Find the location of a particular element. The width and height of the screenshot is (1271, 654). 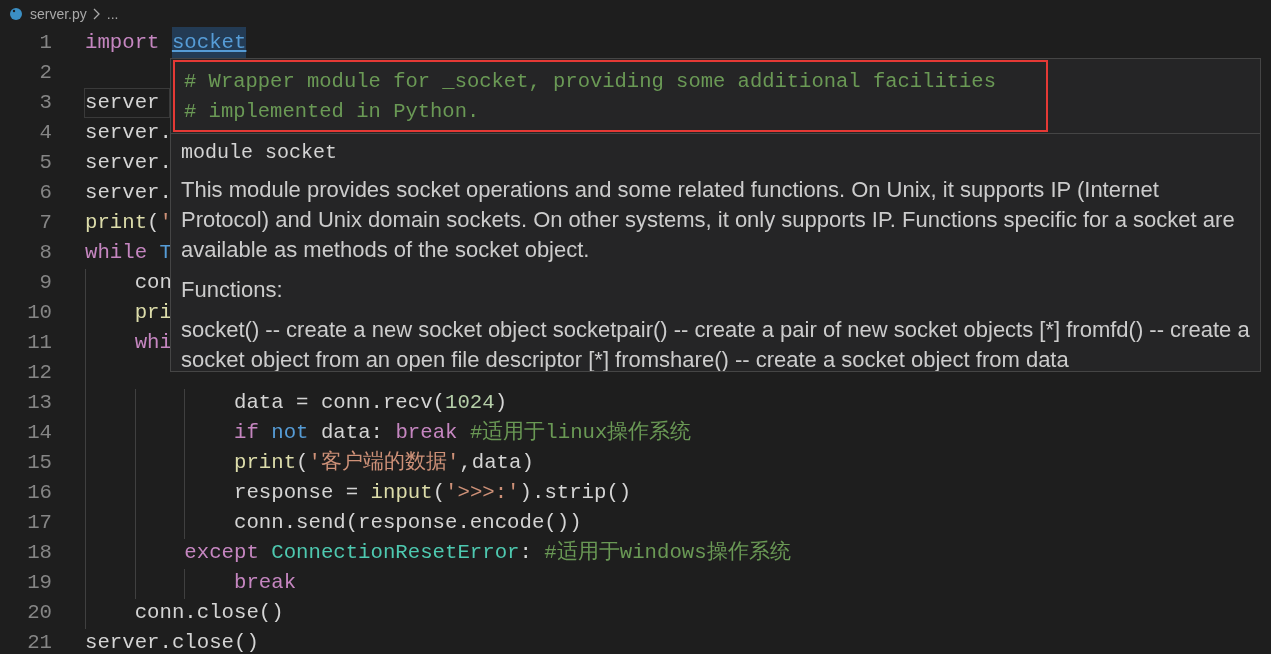

code-line: if not data: break #适用于linux操作系统 is located at coordinates (462, 433).